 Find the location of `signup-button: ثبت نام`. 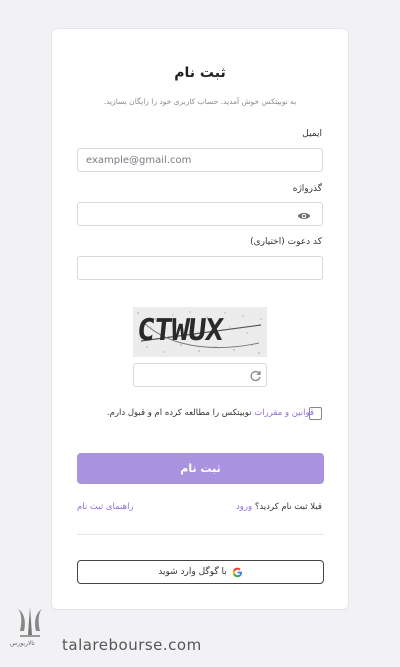

signup-button: ثبت نام is located at coordinates (200, 468).